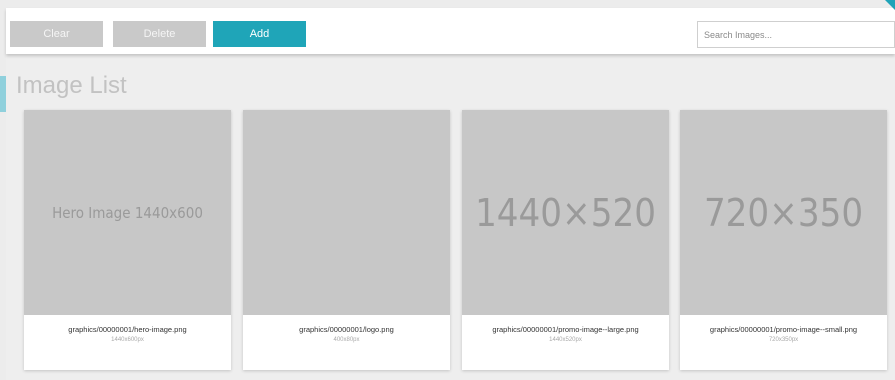 The image size is (895, 380). What do you see at coordinates (346, 329) in the screenshot?
I see `image-filename: graphics/00000001/logo.png` at bounding box center [346, 329].